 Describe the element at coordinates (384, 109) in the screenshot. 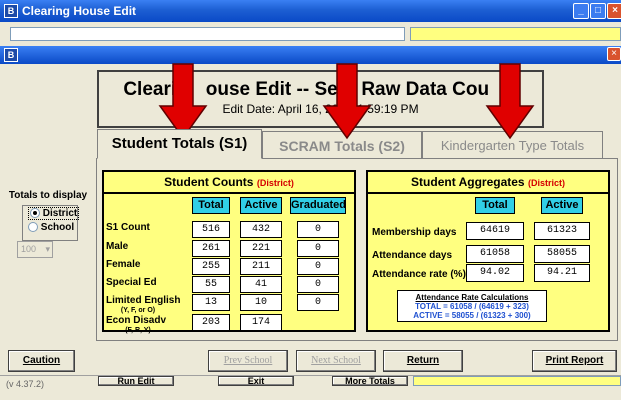

I see `subtitle-part: 01:59:19 PM` at that location.